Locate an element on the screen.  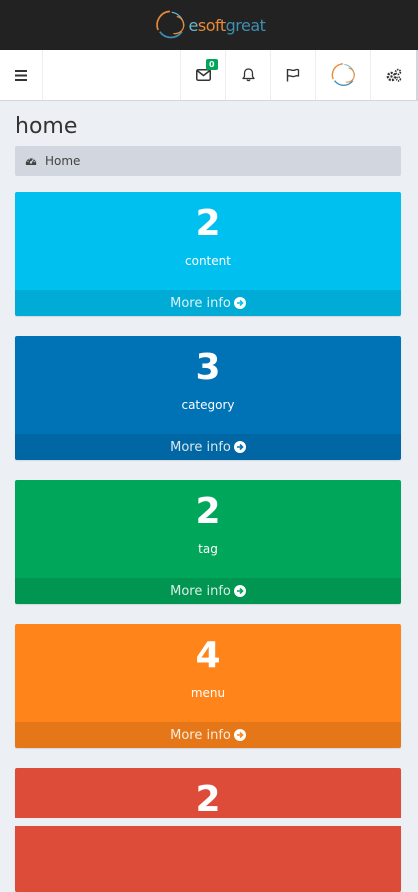
hamburger-icon is located at coordinates (21, 75).